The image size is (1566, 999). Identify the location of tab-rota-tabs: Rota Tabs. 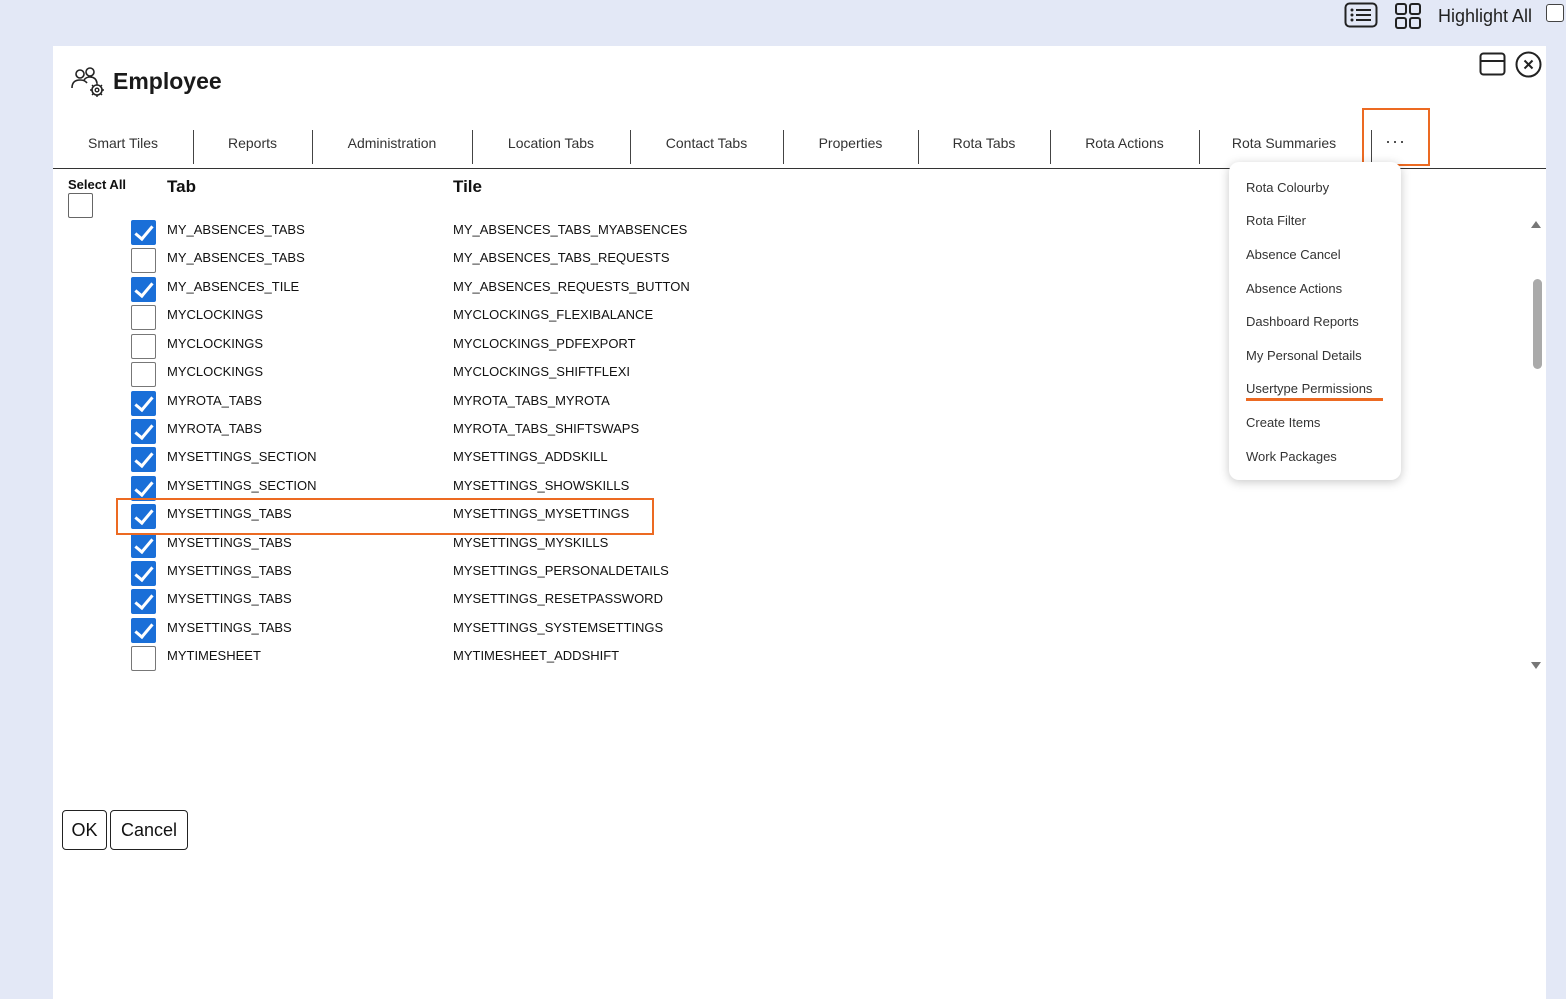
(984, 148).